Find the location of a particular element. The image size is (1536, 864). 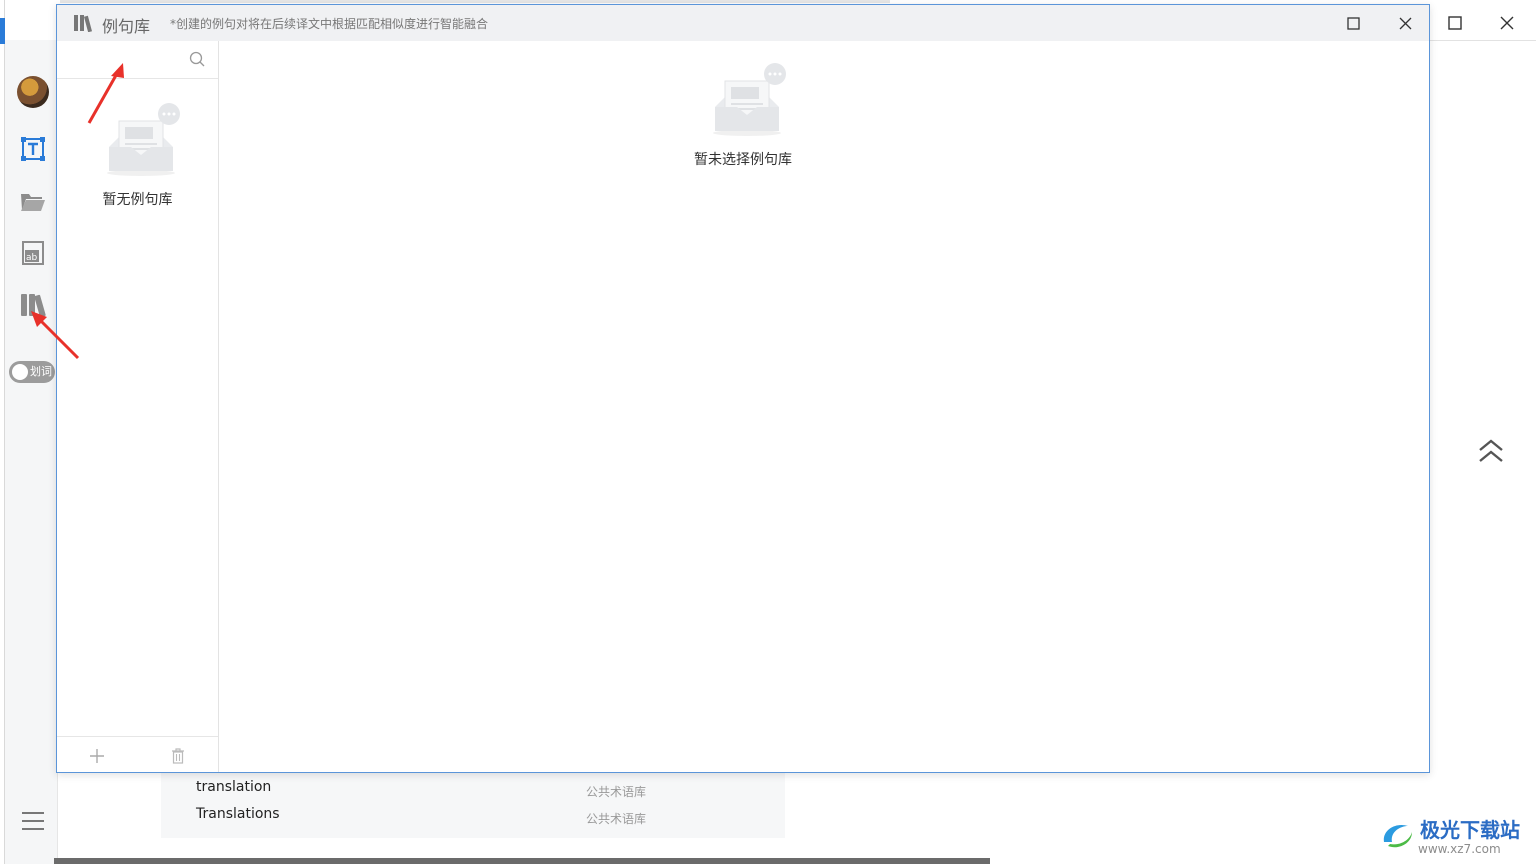

annotation-arrow-sidebar is located at coordinates (55, 335).